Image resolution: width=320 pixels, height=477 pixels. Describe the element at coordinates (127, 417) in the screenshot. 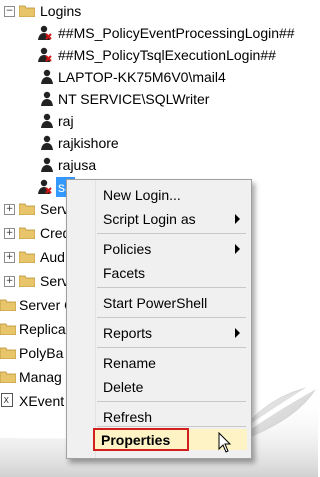

I see `menu-item-refresh: Refresh` at that location.